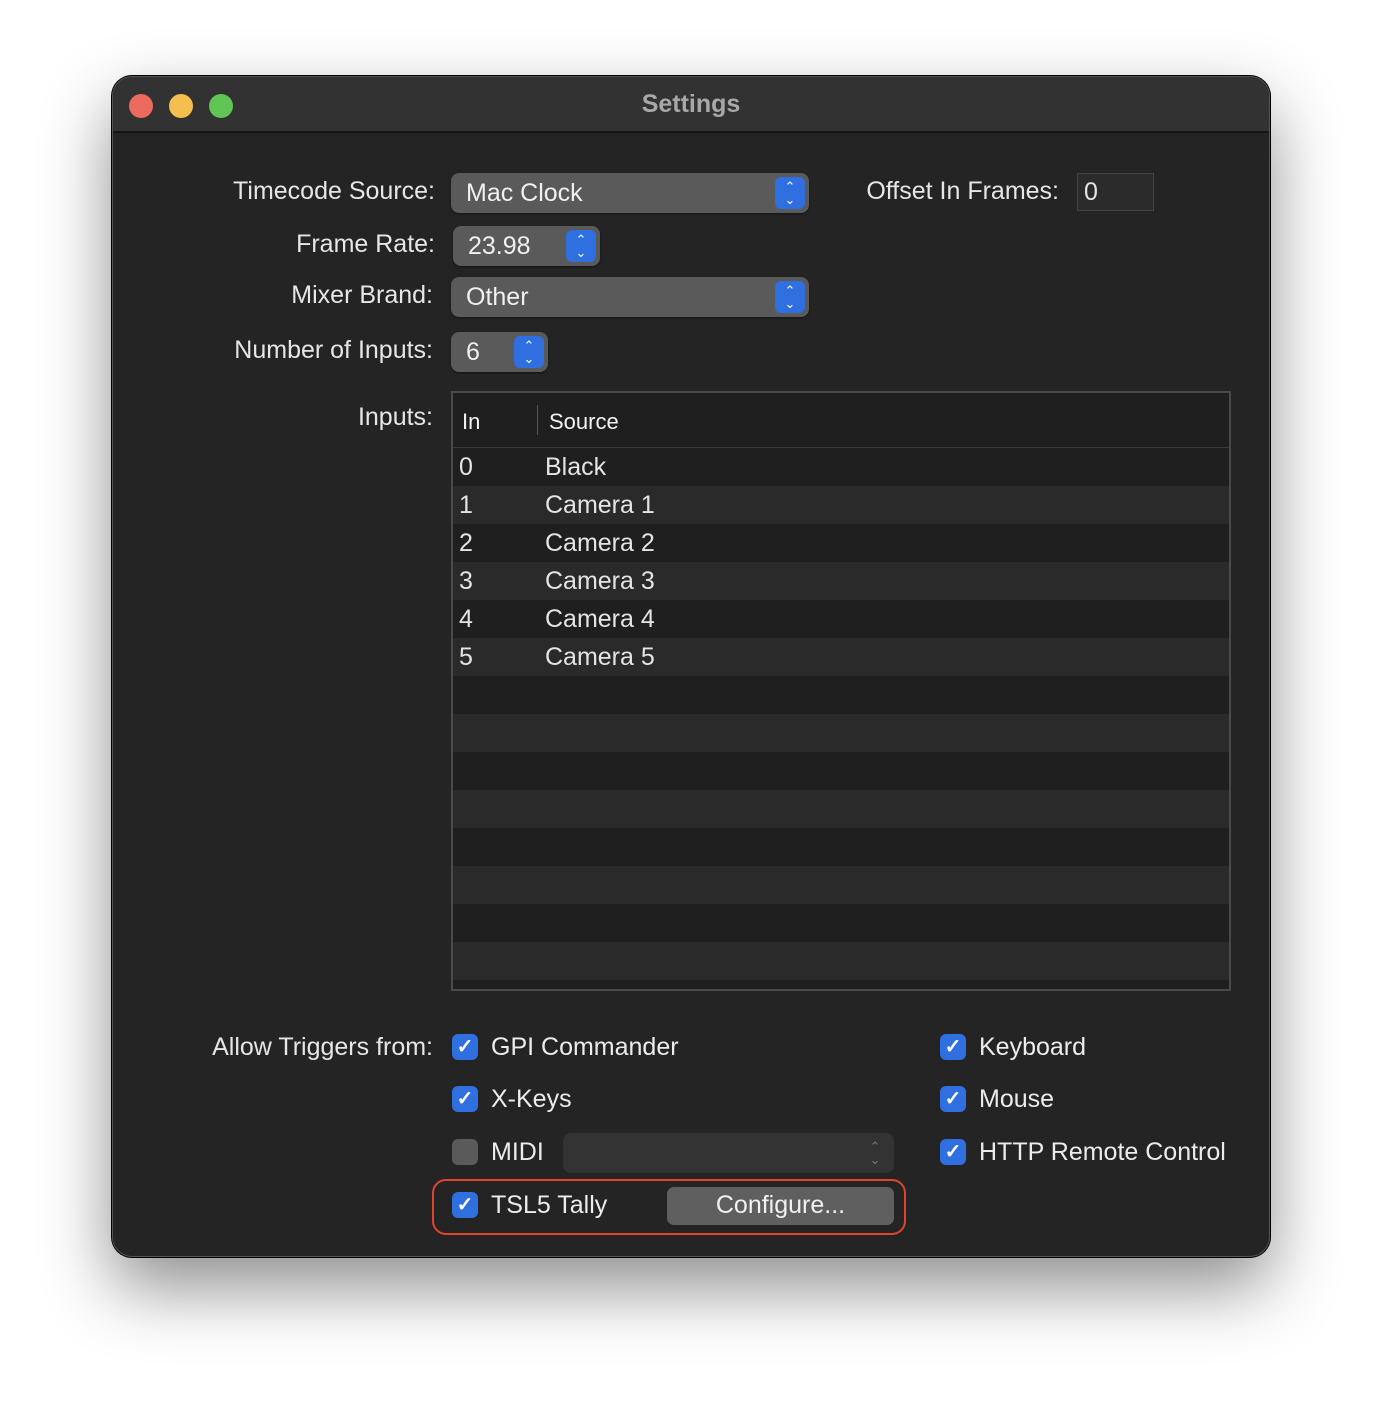 The width and height of the screenshot is (1382, 1406). Describe the element at coordinates (841, 657) in the screenshot. I see `table-row: 5 Camera 5` at that location.